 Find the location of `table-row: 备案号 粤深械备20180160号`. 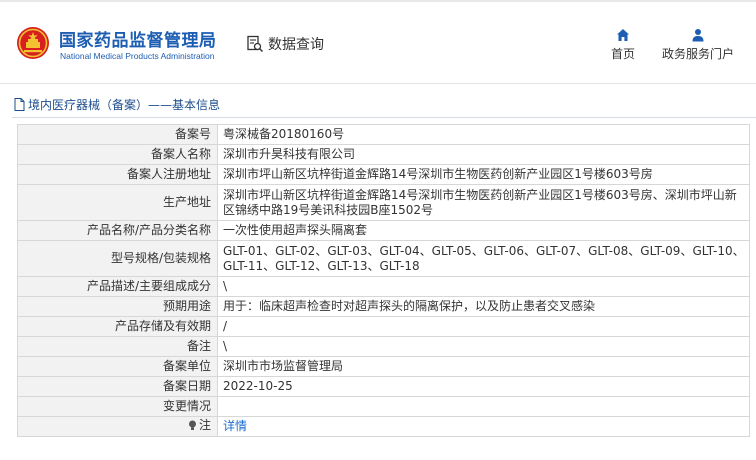

table-row: 备案号 粤深械备20180160号 is located at coordinates (383, 134).